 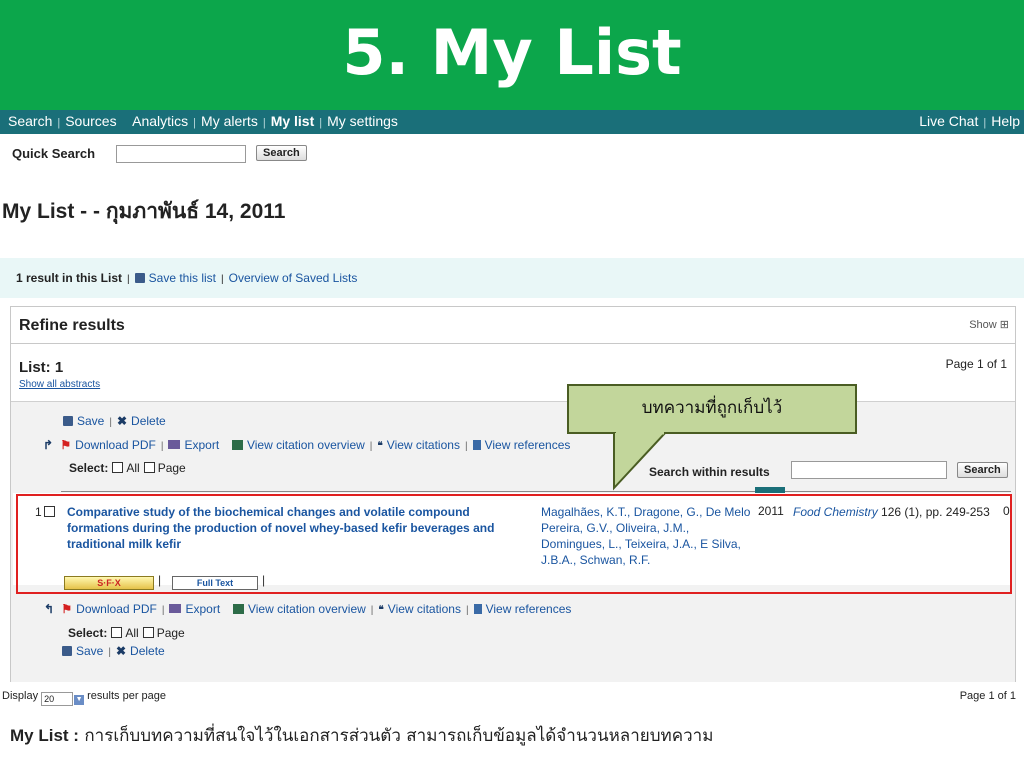 What do you see at coordinates (171, 468) in the screenshot?
I see `select-page-label: Page` at bounding box center [171, 468].